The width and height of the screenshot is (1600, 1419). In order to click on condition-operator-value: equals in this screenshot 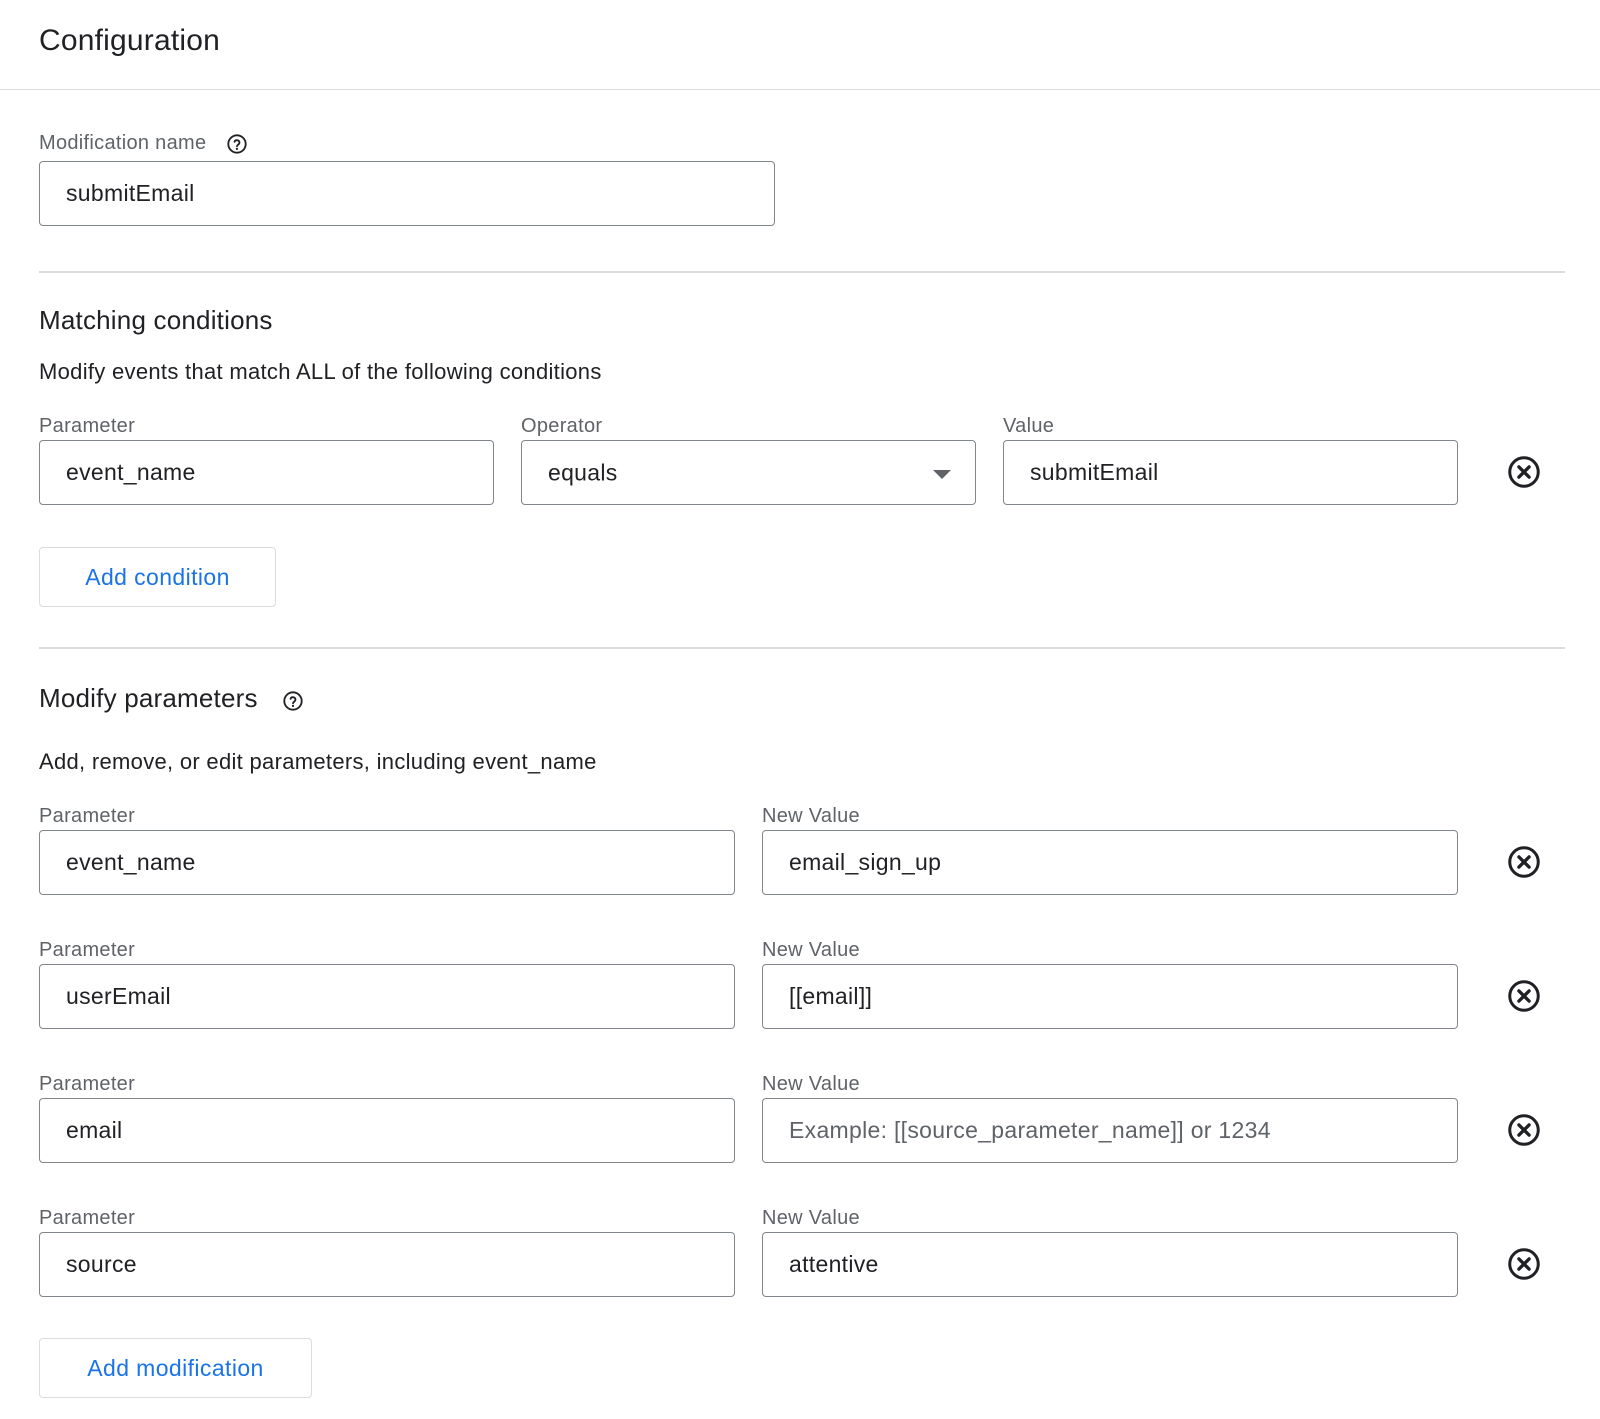, I will do `click(583, 472)`.